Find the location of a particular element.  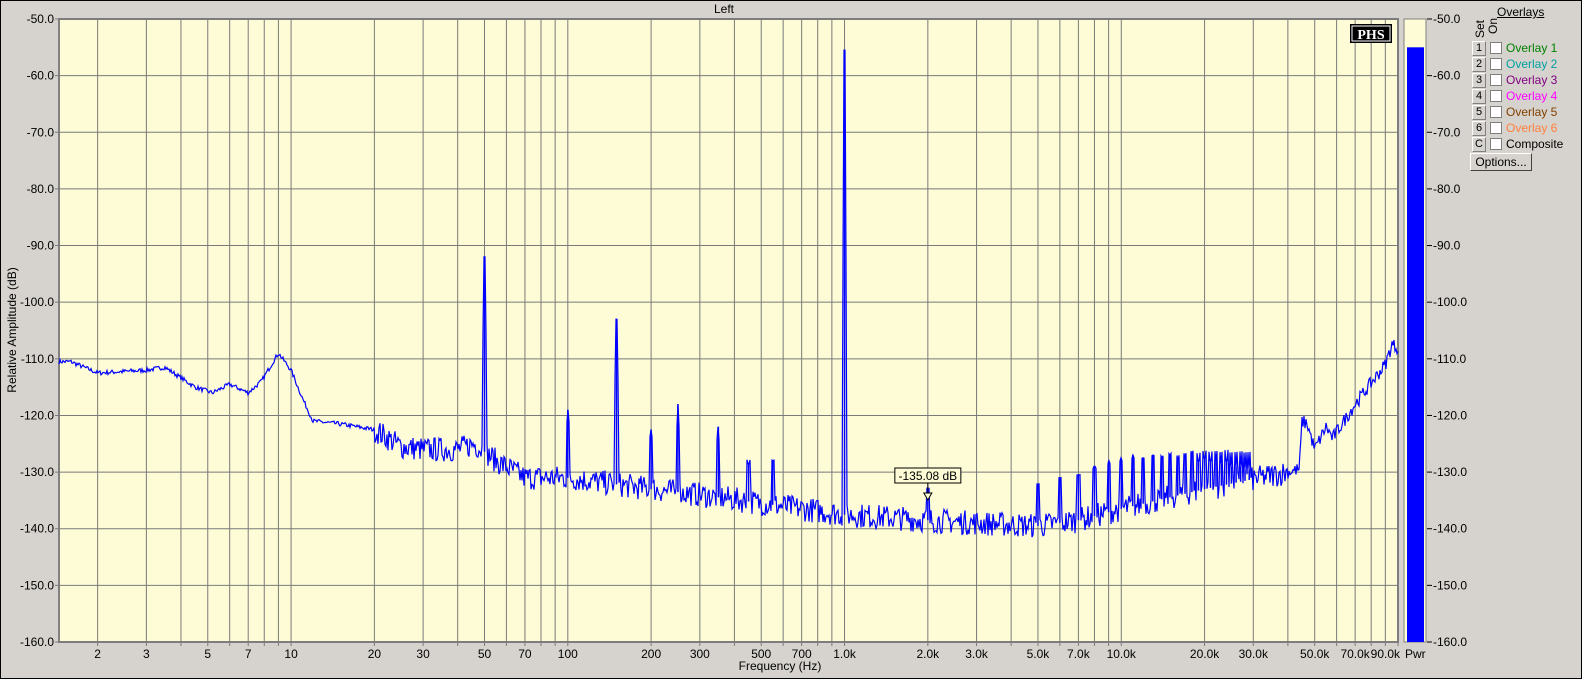

power-tick-label: -110.0 is located at coordinates (1449, 359).